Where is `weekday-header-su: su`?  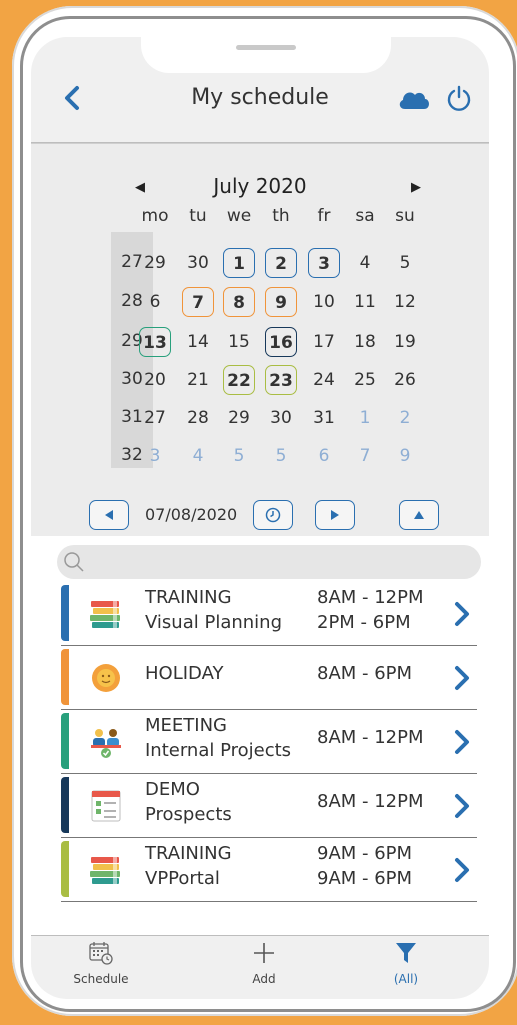
weekday-header-su: su is located at coordinates (405, 216).